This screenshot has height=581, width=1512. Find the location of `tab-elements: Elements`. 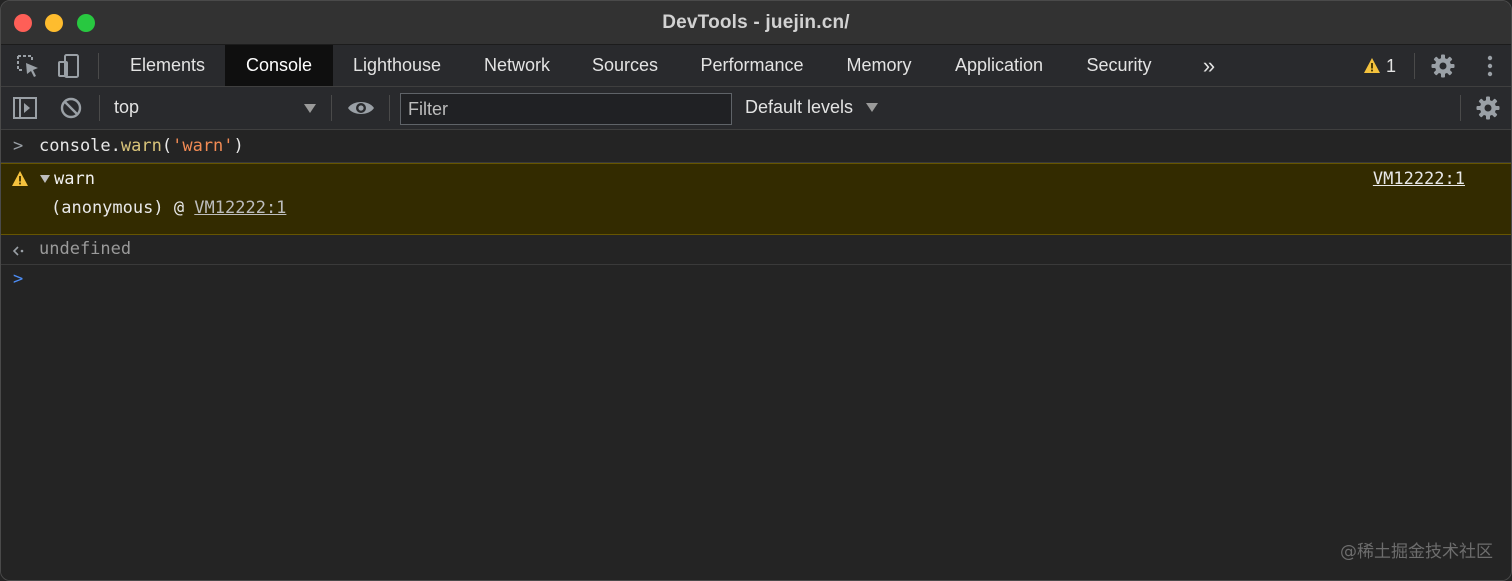

tab-elements: Elements is located at coordinates (167, 65).